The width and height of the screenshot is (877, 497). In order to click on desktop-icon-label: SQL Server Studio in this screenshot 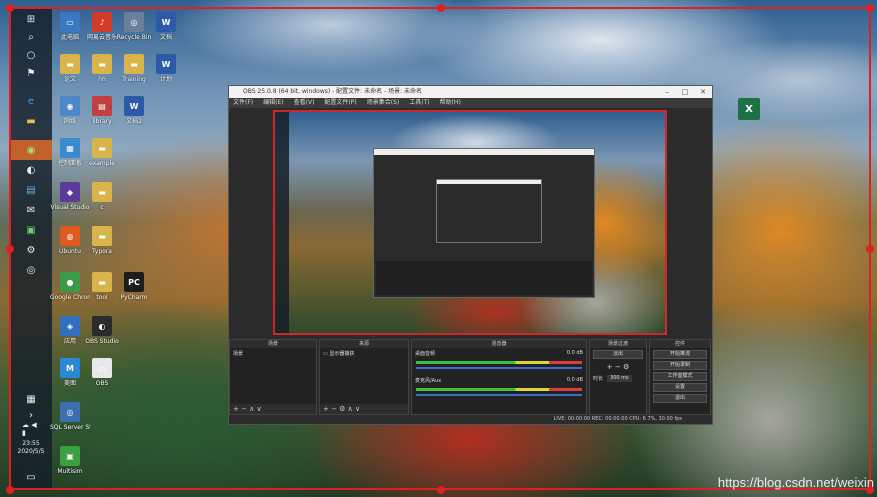, I will do `click(70, 427)`.